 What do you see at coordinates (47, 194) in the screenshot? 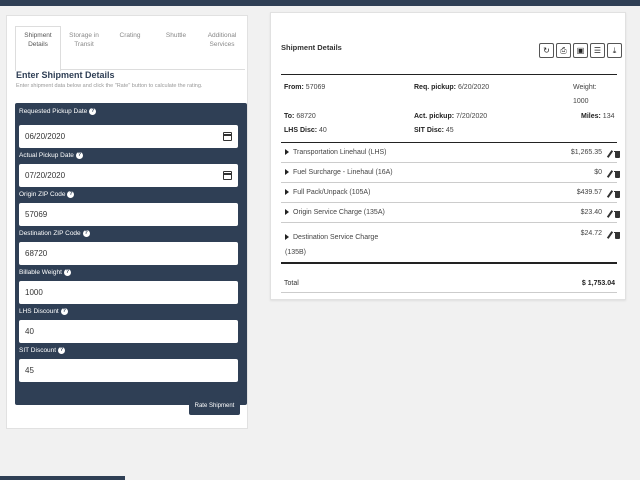
I see `origin-zip-label: Origin ZIP Code?` at bounding box center [47, 194].